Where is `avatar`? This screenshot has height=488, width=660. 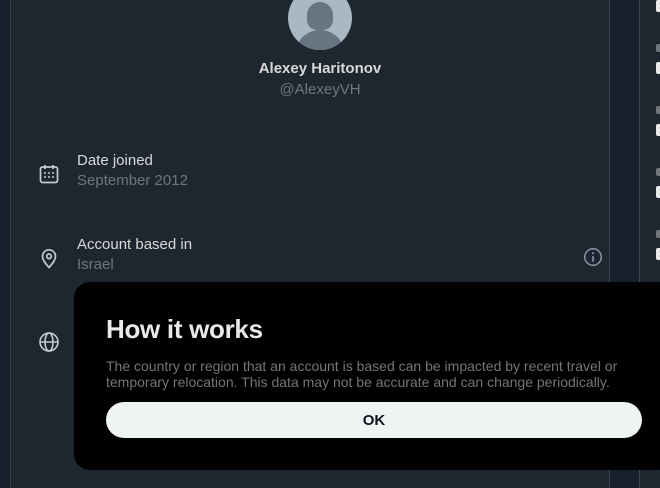 avatar is located at coordinates (320, 25).